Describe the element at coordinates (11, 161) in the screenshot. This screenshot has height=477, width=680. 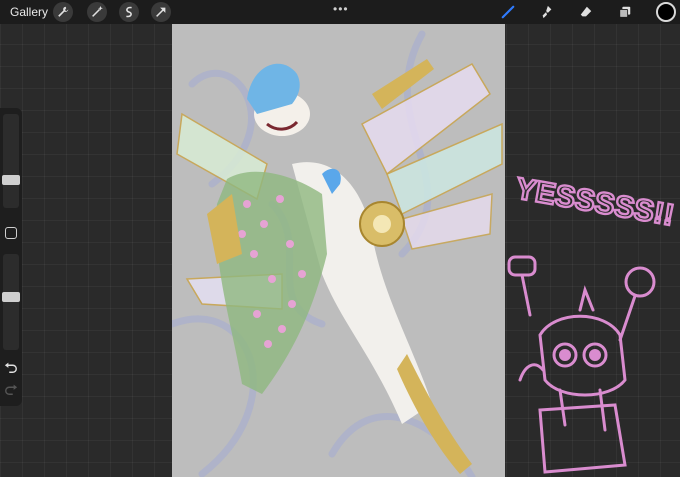
I see `brush-size-slider` at that location.